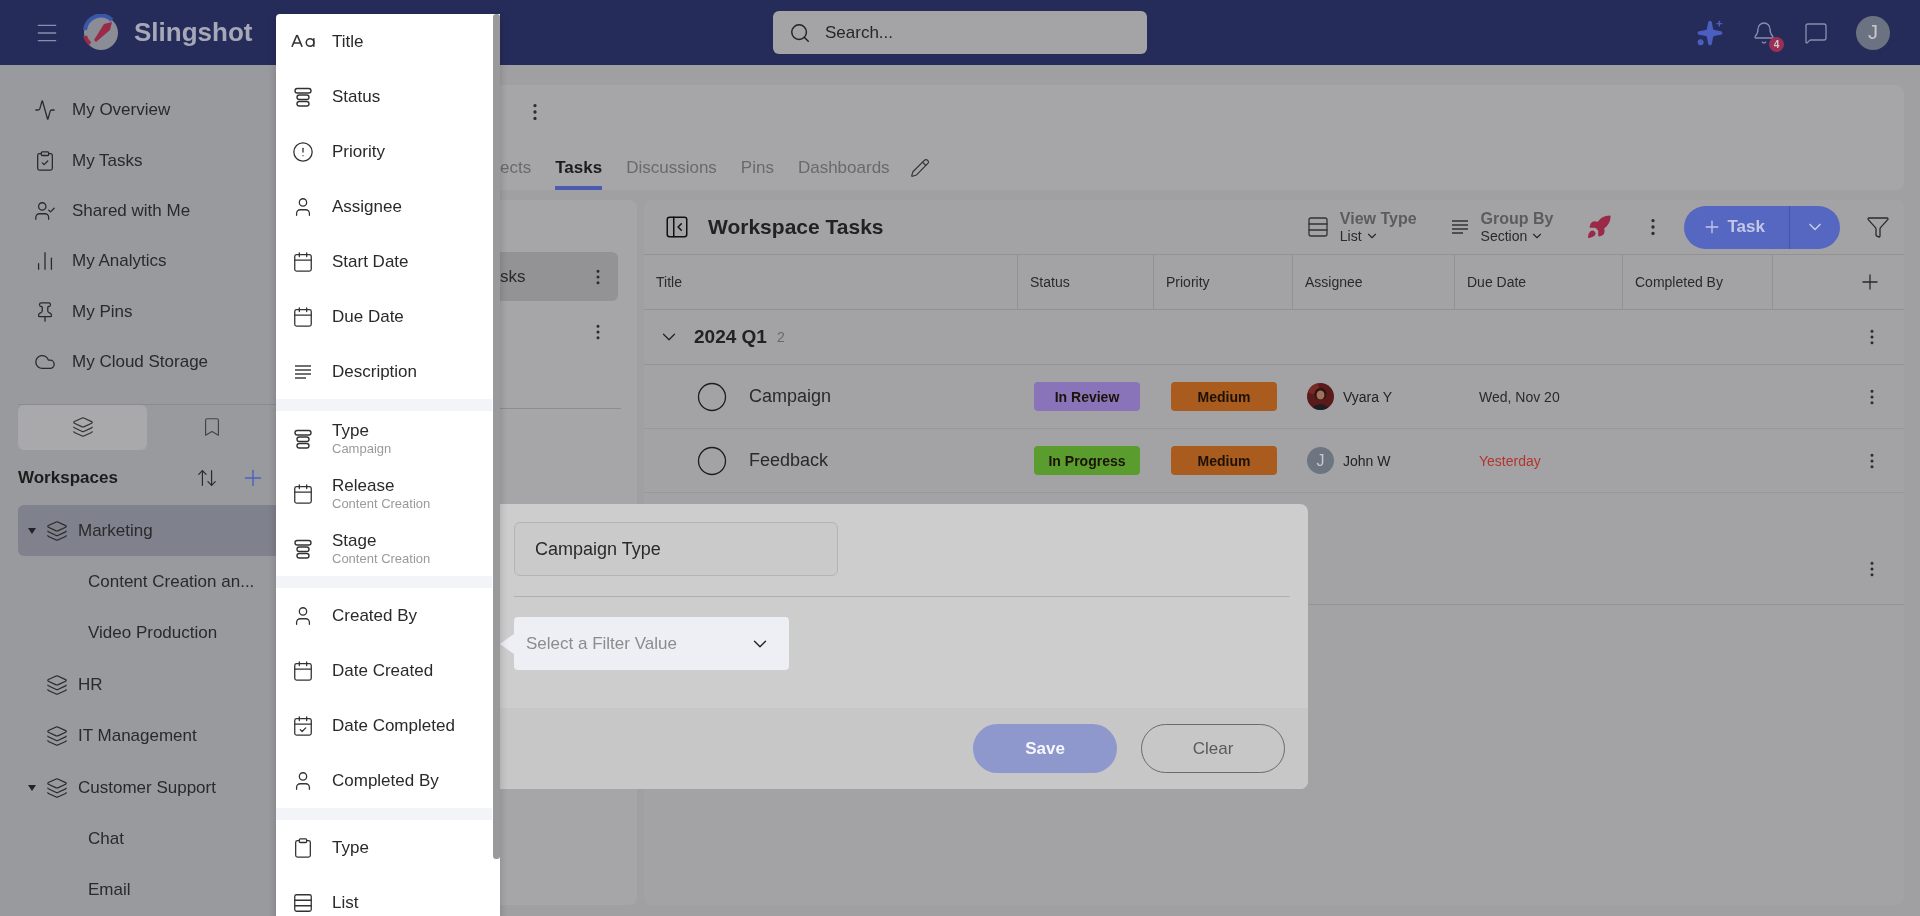  What do you see at coordinates (1698, 282) in the screenshot?
I see `column-header: Completed By` at bounding box center [1698, 282].